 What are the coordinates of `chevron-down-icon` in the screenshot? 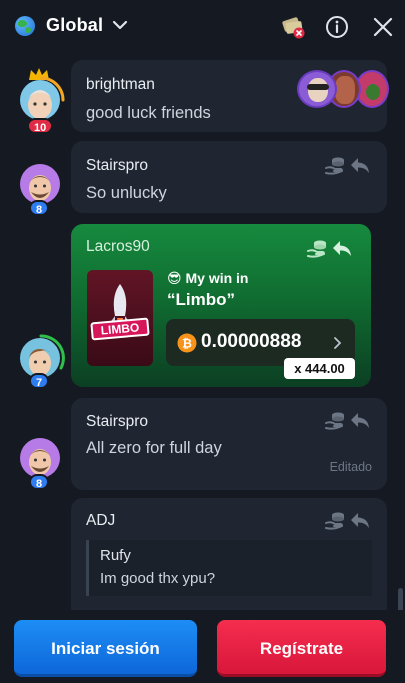 It's located at (120, 25).